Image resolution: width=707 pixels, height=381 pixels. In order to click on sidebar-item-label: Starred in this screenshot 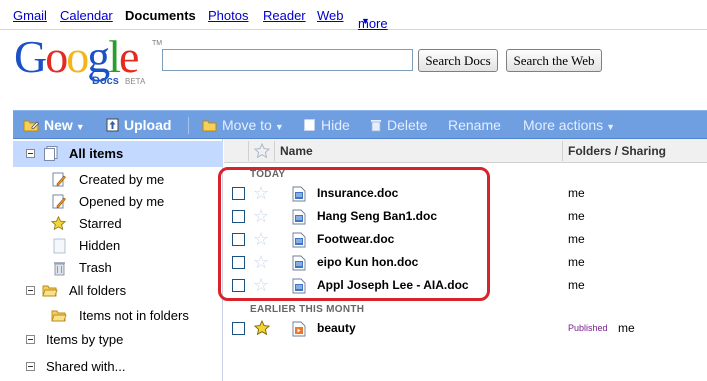, I will do `click(100, 223)`.